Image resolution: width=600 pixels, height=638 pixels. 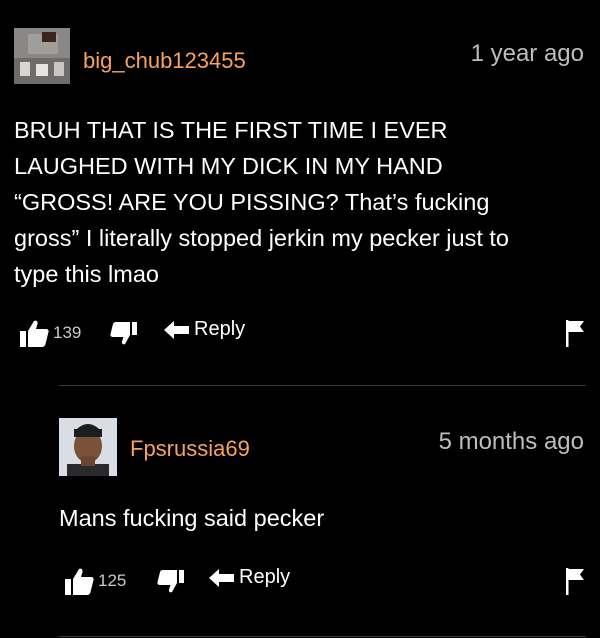 I want to click on divider, so click(x=322, y=636).